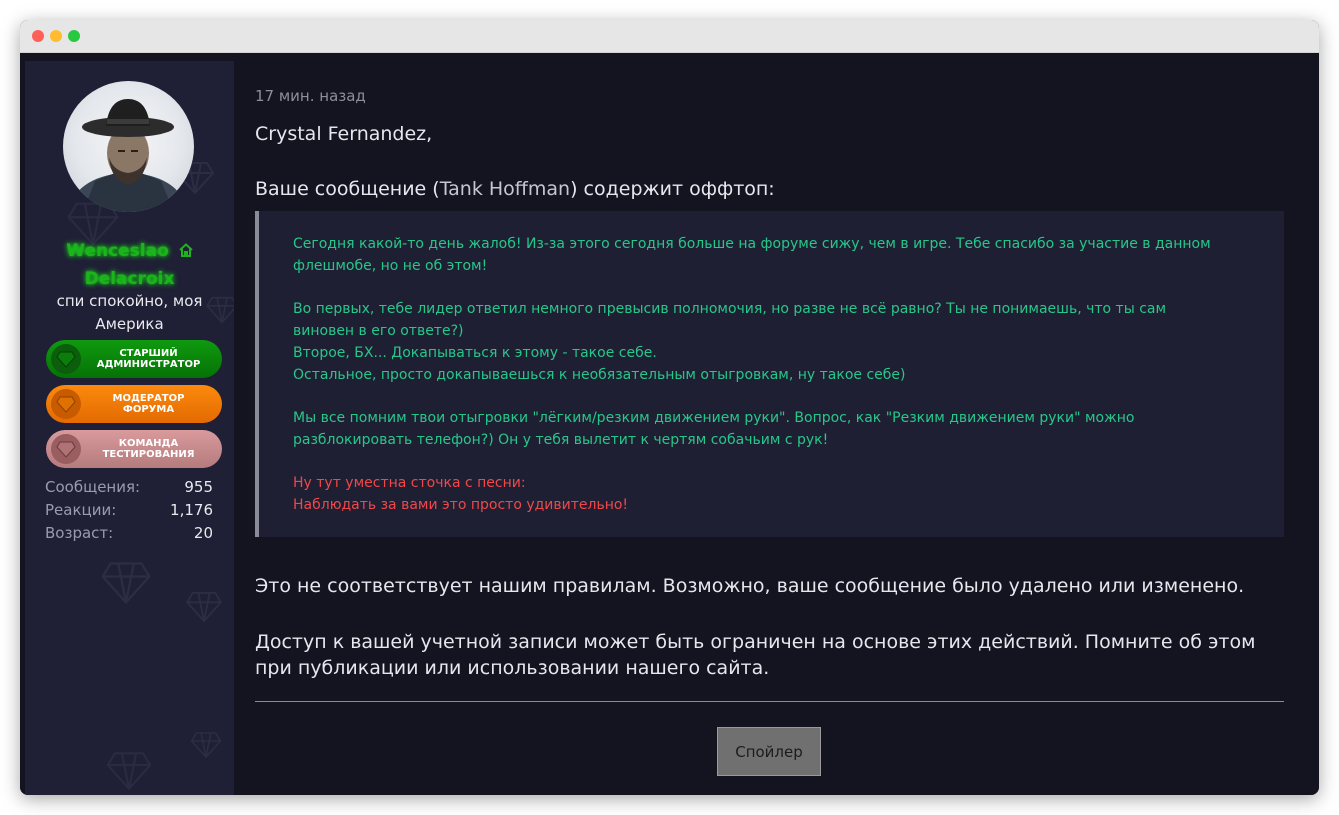 This screenshot has width=1339, height=815. I want to click on badge-label: МОДЕРАТОР ФОРУМА, so click(148, 404).